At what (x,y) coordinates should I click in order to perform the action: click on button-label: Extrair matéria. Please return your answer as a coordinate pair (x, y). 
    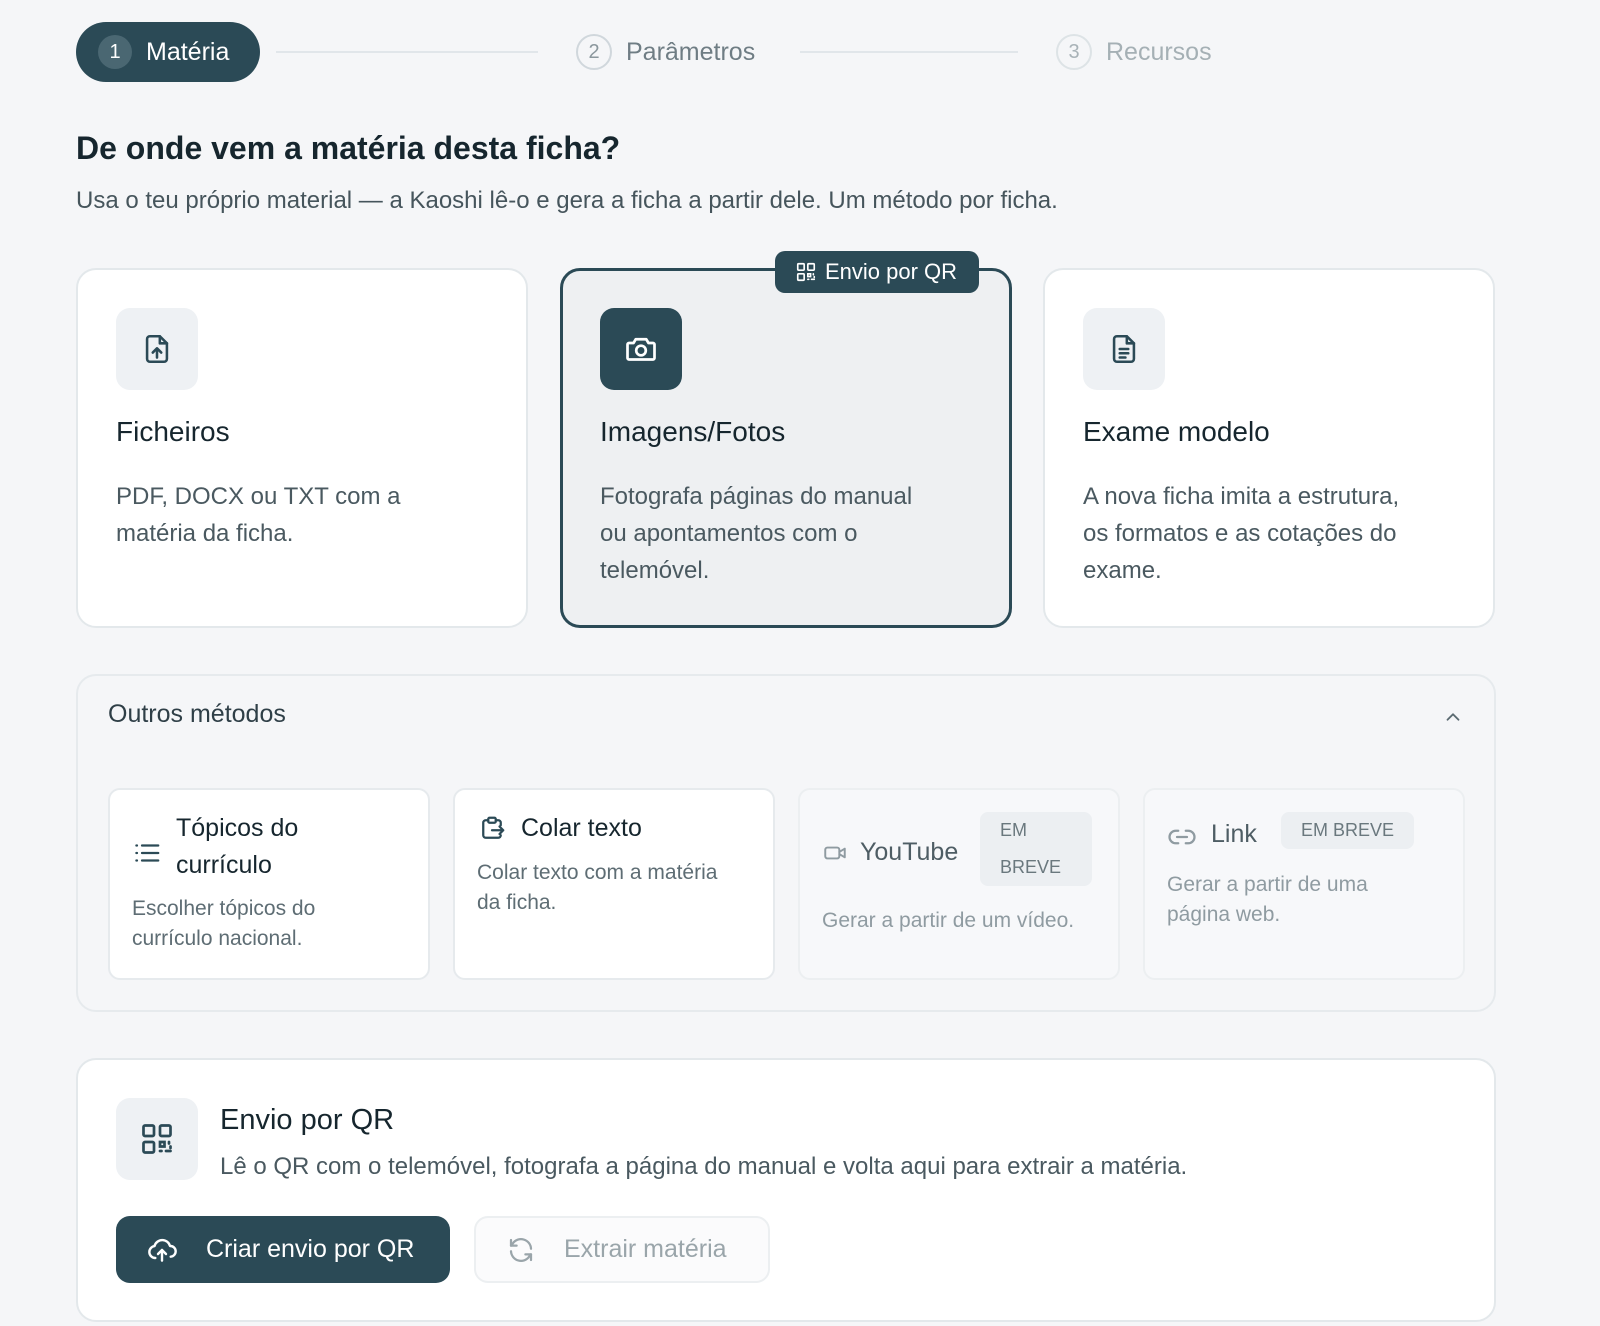
    Looking at the image, I should click on (645, 1249).